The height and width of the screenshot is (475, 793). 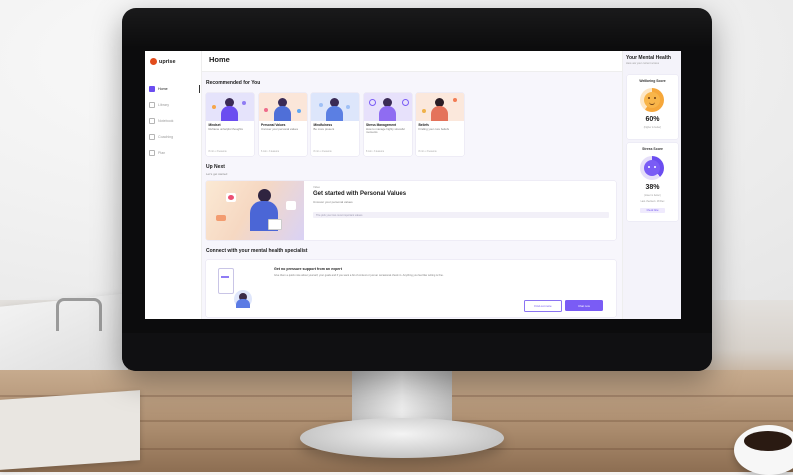 What do you see at coordinates (219, 59) in the screenshot?
I see `page-title: Home` at bounding box center [219, 59].